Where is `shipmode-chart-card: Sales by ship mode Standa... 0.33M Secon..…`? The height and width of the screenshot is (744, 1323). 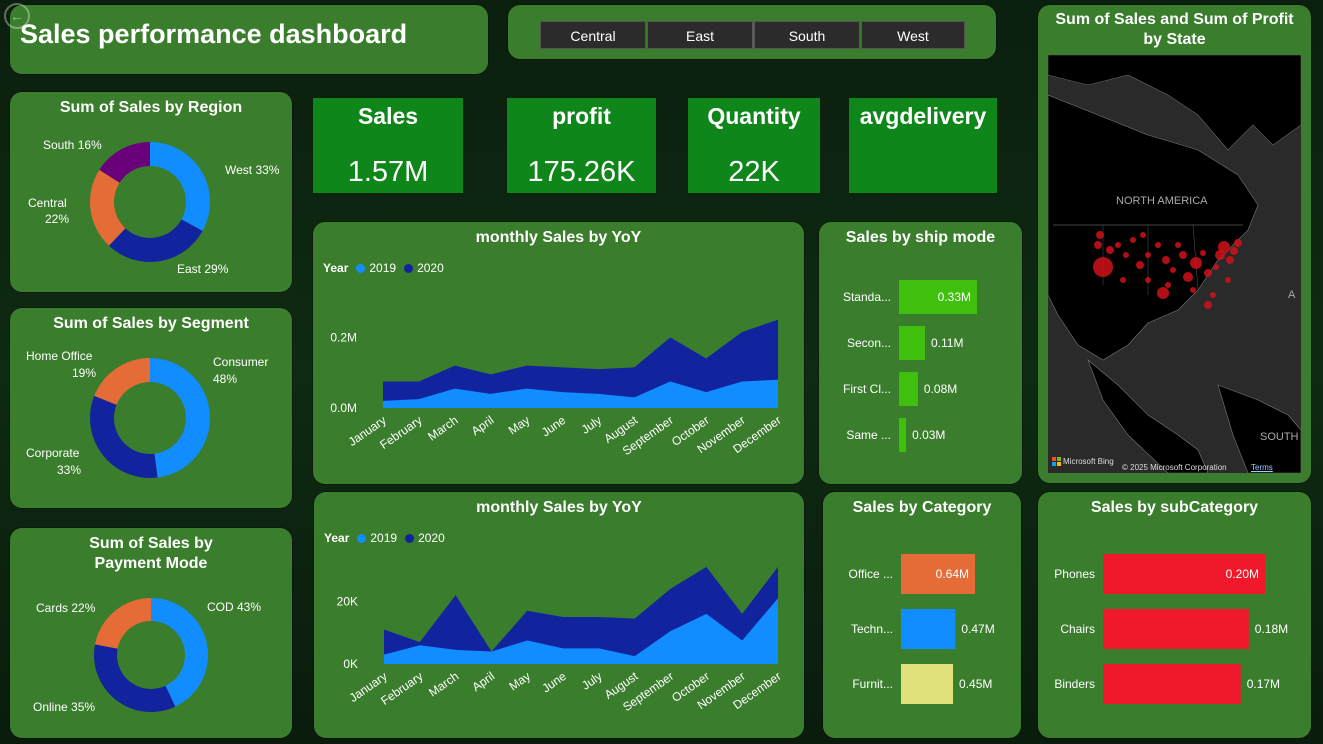
shipmode-chart-card: Sales by ship mode Standa... 0.33M Secon..… is located at coordinates (920, 353).